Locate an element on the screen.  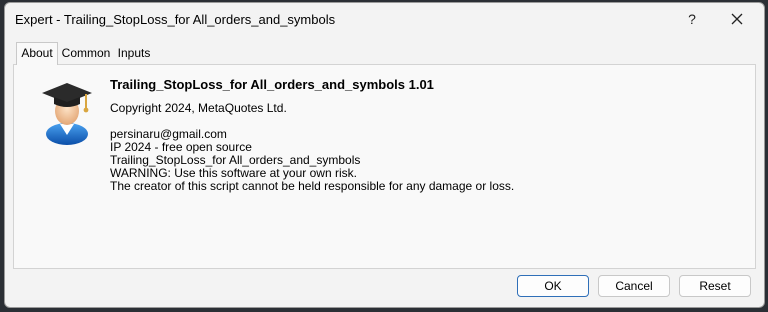
cancel-button: Cancel is located at coordinates (634, 286).